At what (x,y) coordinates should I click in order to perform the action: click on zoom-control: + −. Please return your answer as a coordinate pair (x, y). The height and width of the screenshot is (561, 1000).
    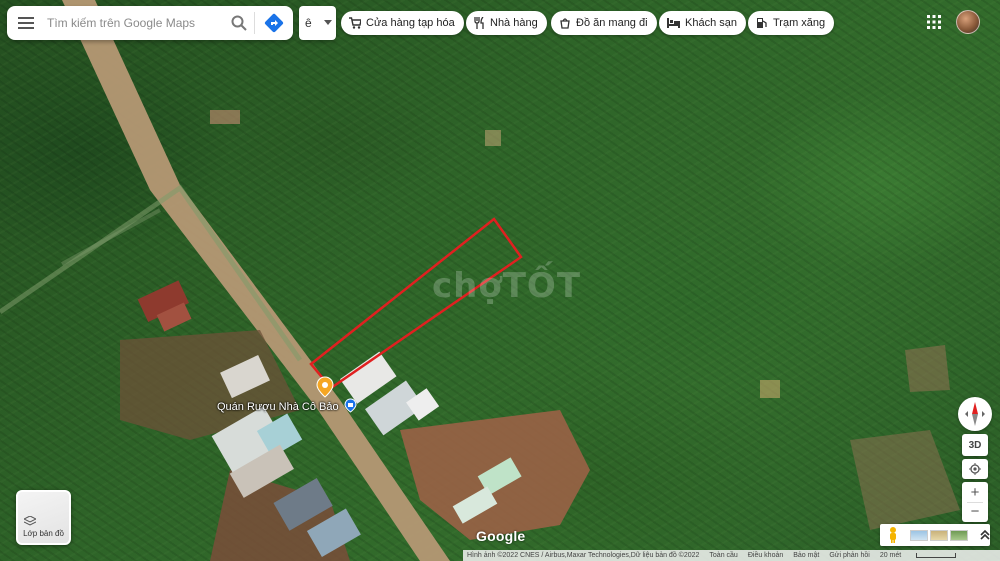
    Looking at the image, I should click on (975, 502).